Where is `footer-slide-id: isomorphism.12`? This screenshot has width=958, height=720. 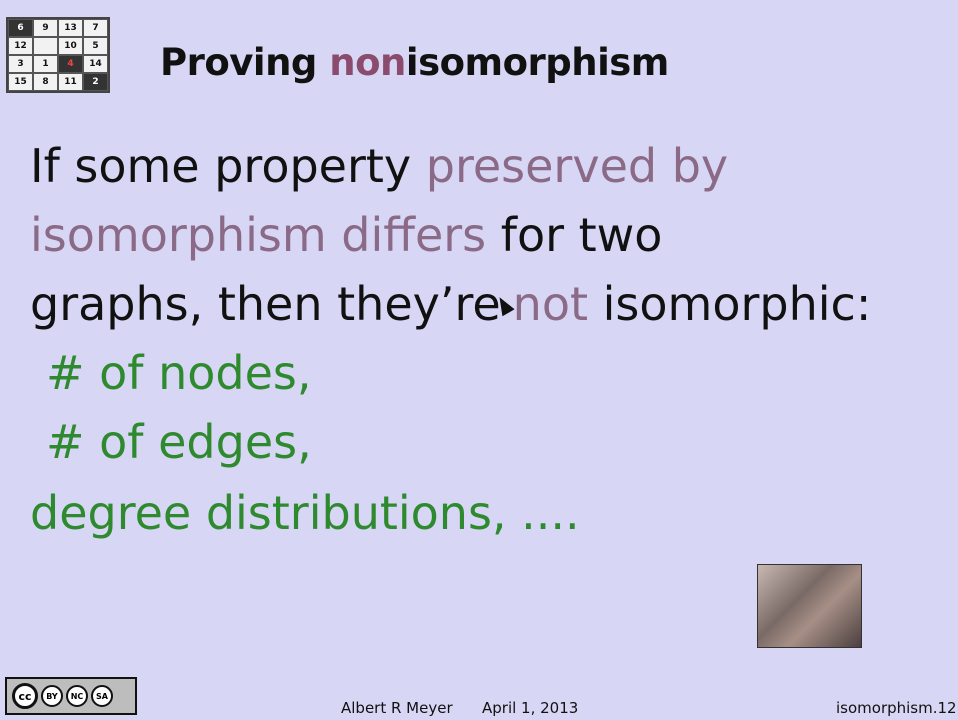
footer-slide-id: isomorphism.12 is located at coordinates (896, 708).